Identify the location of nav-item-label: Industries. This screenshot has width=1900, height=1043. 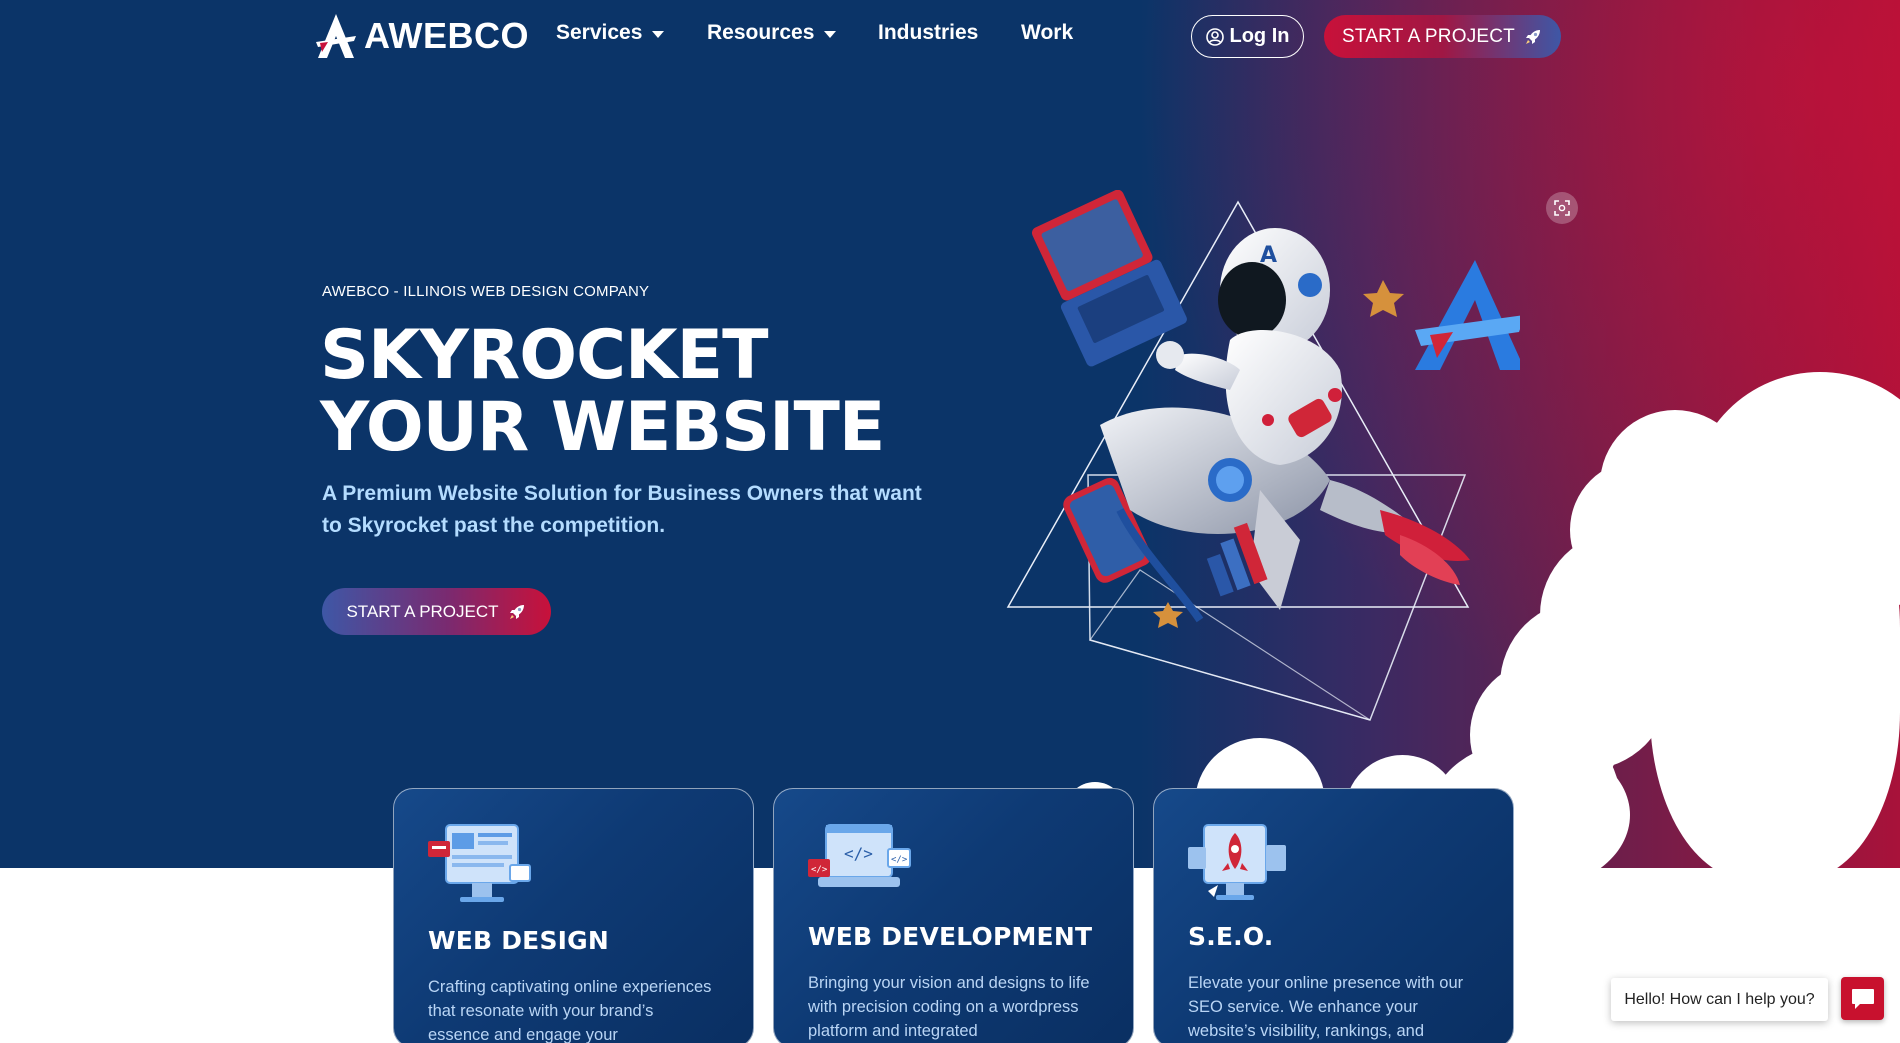
(928, 32).